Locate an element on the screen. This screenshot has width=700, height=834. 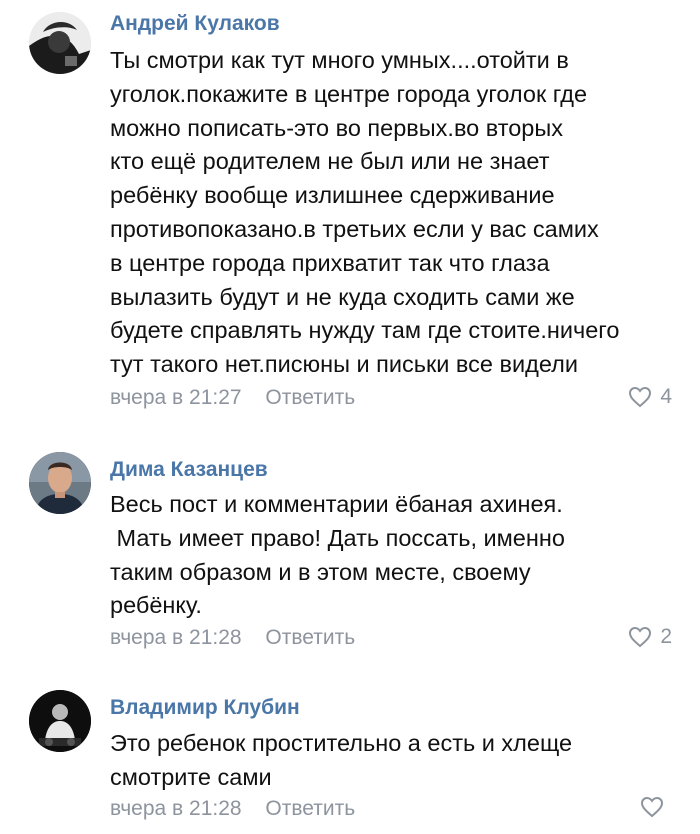
avatar is located at coordinates (60, 721).